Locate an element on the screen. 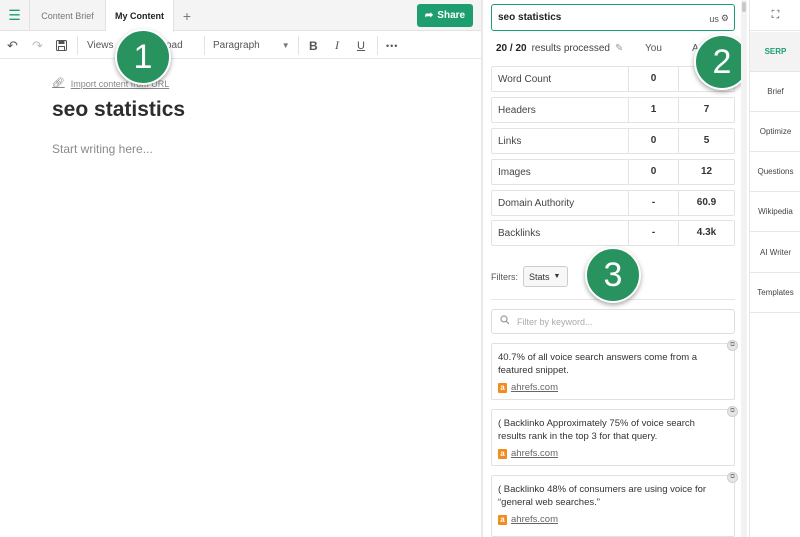 This screenshot has height=537, width=800. nav-item-optimize: Optimize is located at coordinates (775, 132).